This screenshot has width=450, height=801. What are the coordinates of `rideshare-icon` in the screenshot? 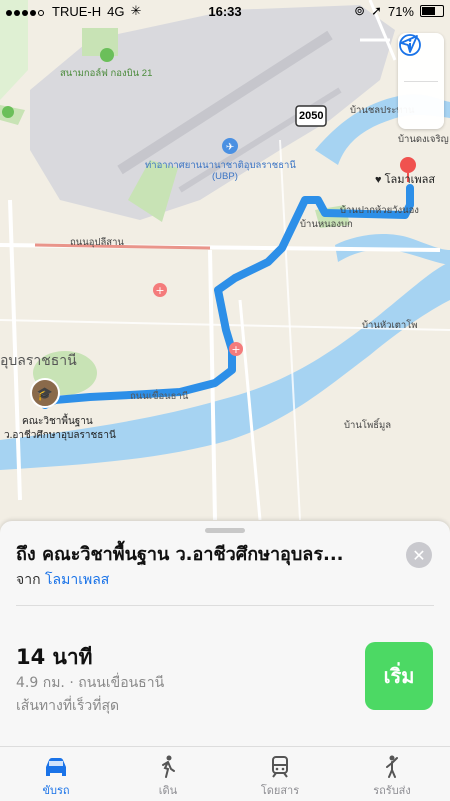 It's located at (392, 766).